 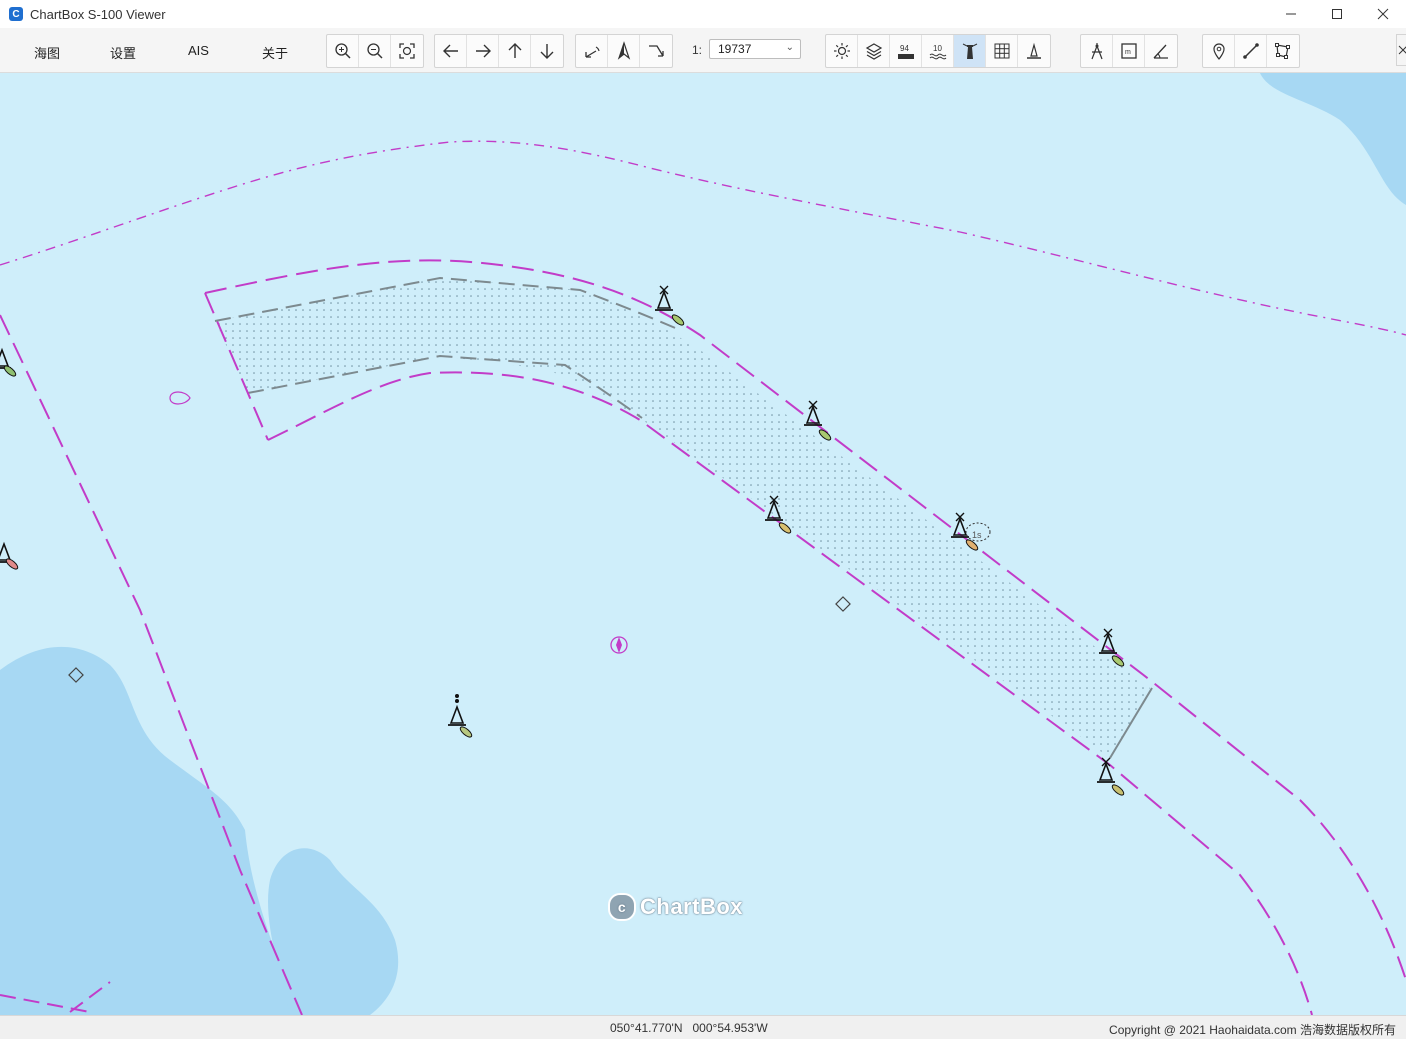 I want to click on layers-icon, so click(x=873, y=51).